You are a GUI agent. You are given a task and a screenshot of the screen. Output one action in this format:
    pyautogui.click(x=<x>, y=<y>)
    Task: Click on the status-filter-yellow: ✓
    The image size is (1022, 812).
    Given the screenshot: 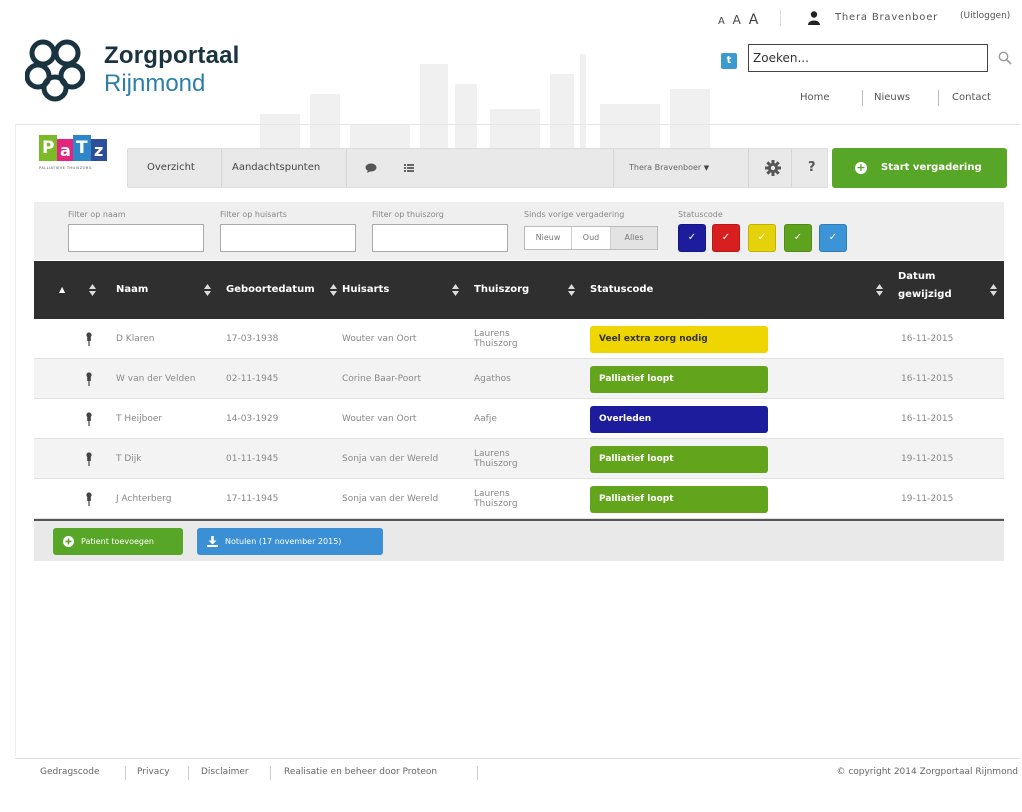 What is the action you would take?
    pyautogui.click(x=762, y=238)
    